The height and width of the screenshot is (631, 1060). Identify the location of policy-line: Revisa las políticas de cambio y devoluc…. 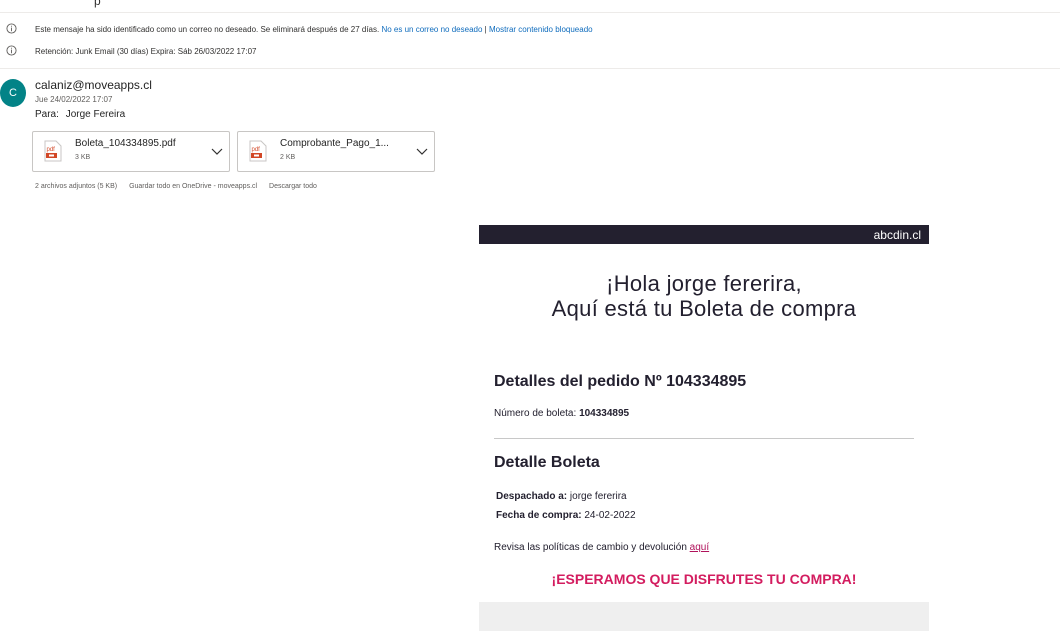
(601, 547).